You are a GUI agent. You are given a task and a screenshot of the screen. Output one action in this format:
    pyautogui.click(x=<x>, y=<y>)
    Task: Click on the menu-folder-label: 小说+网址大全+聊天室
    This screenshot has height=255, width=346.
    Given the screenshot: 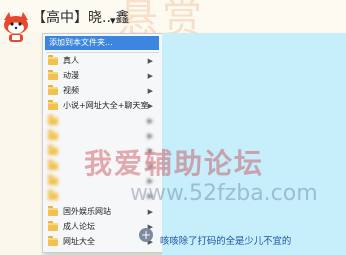 What is the action you would take?
    pyautogui.click(x=106, y=105)
    